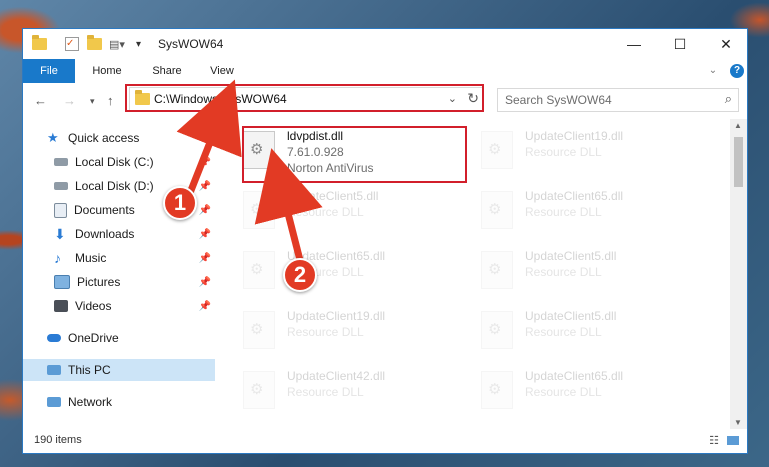  I want to click on nav-item-label: Documents, so click(104, 210).